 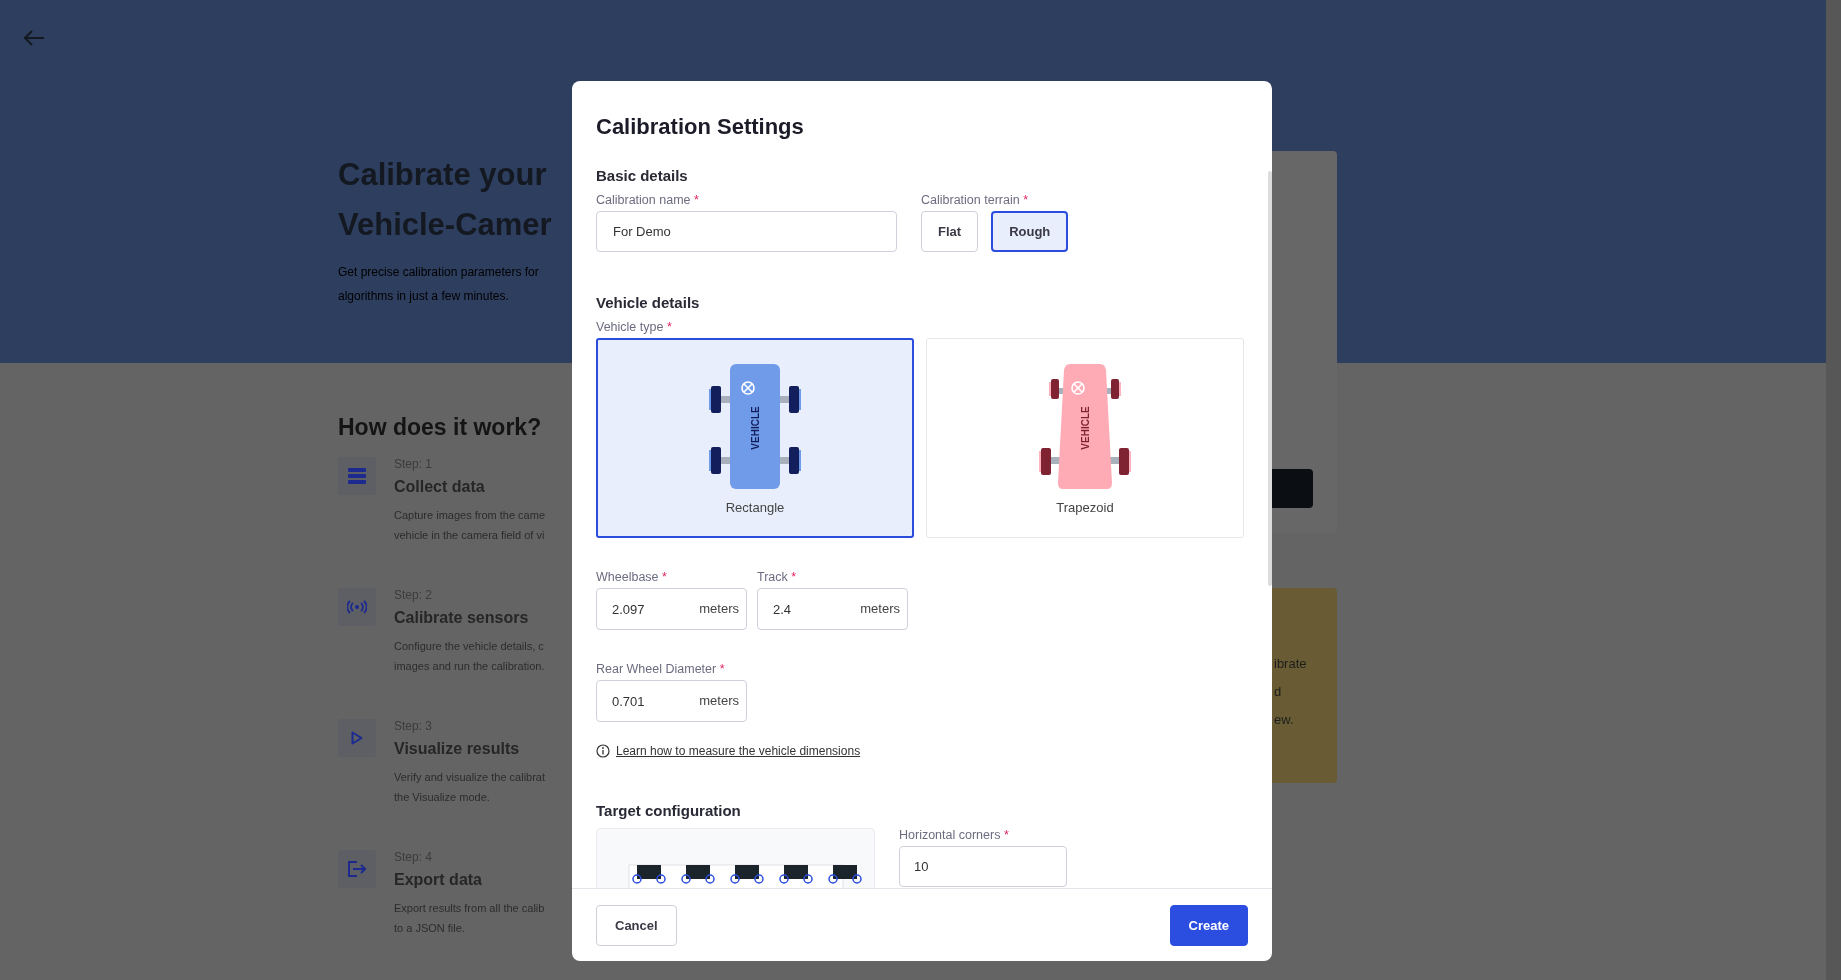 I want to click on vehicle-type-card: VEHICLE Trapezoid, so click(x=1085, y=438).